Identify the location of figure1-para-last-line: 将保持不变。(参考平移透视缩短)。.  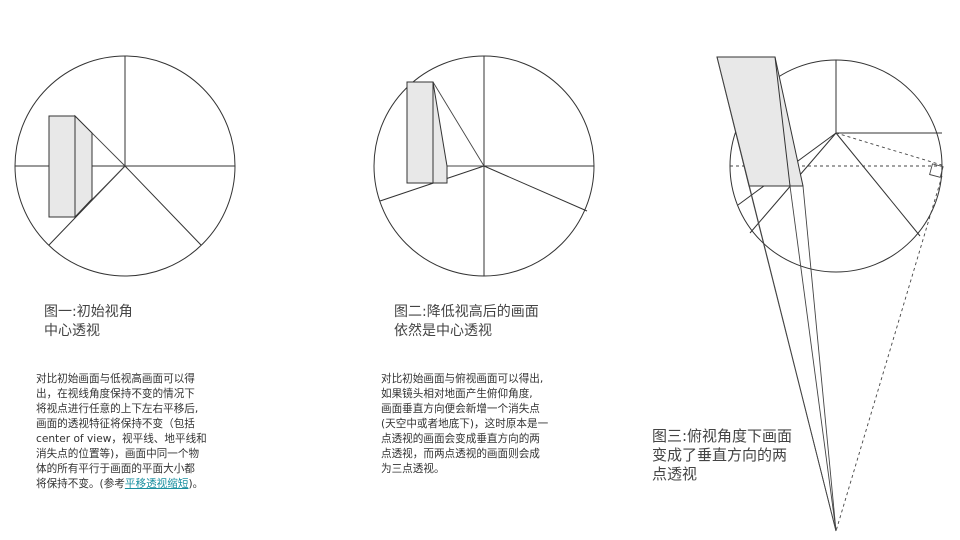
(138, 484).